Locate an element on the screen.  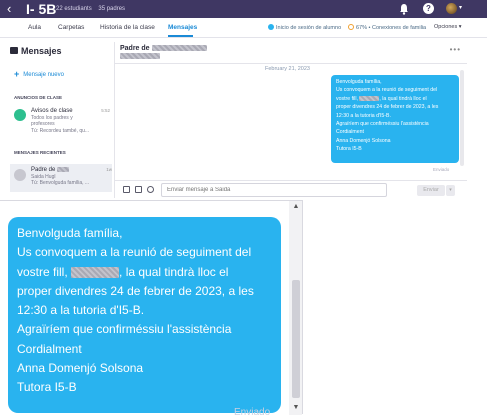
message-input is located at coordinates (274, 190).